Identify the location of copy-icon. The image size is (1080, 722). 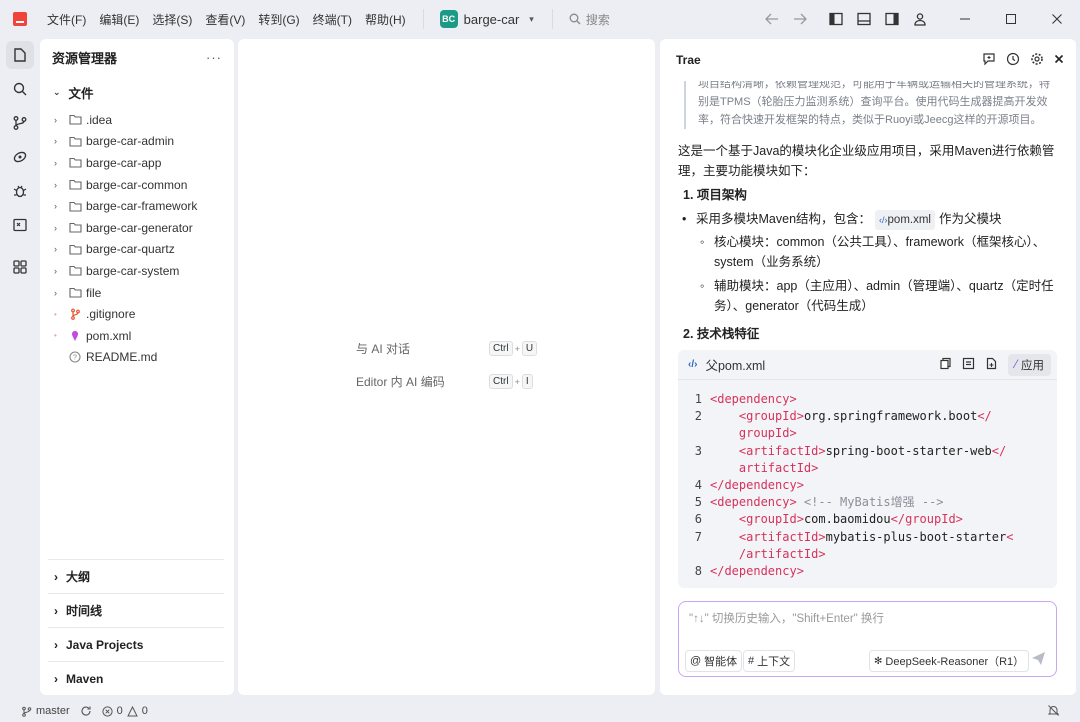
(945, 365).